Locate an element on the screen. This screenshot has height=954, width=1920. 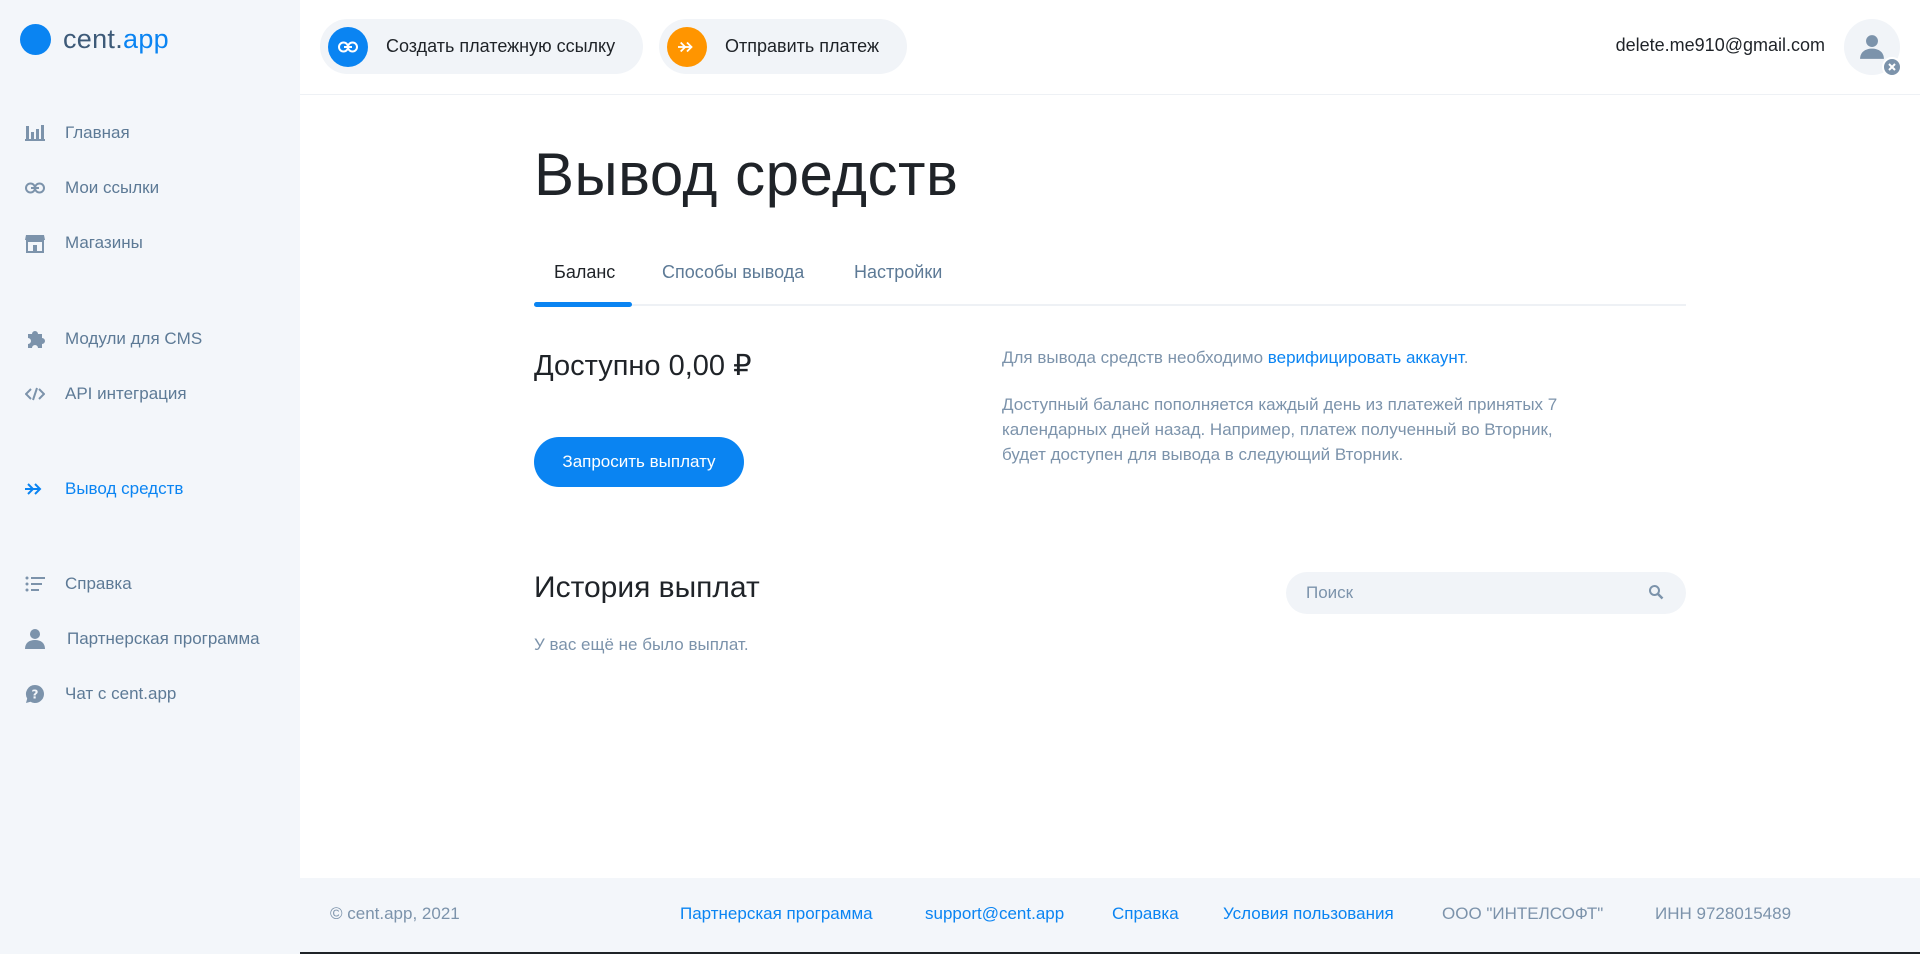
avatar is located at coordinates (1873, 48).